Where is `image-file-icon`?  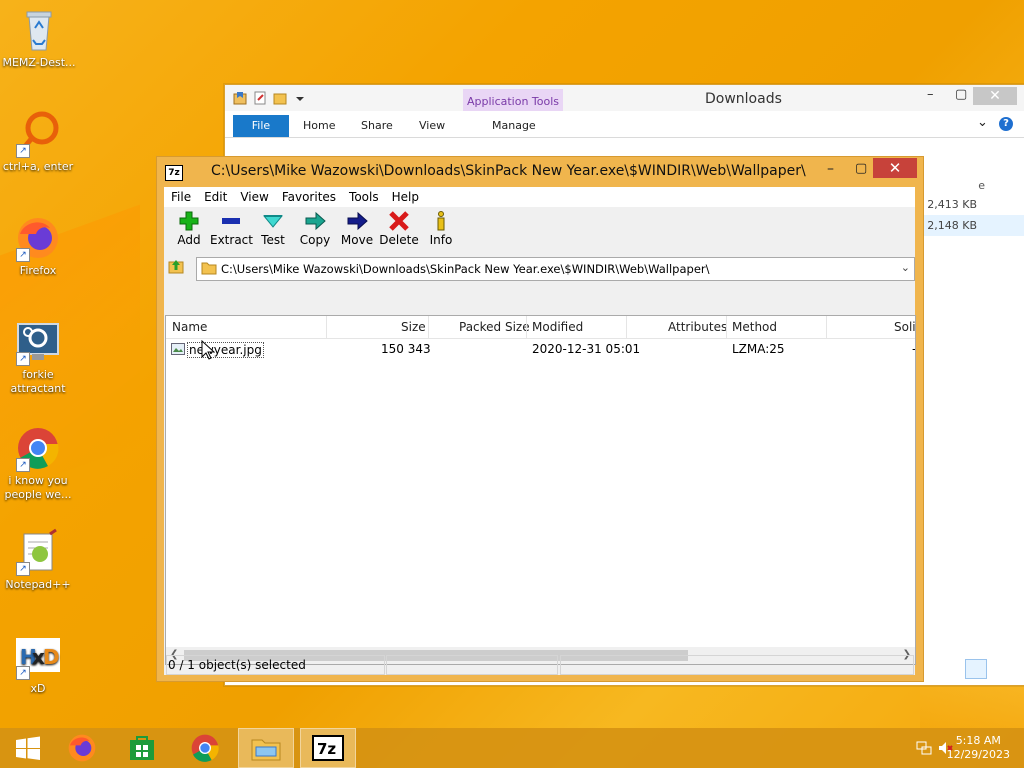 image-file-icon is located at coordinates (178, 349).